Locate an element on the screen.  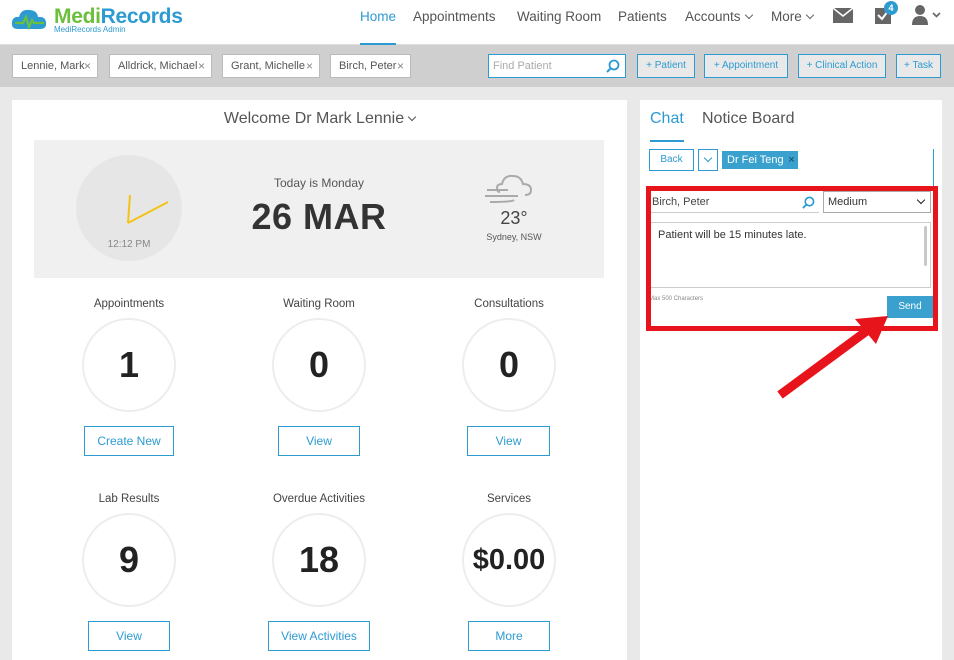
nav-accounts: Accounts is located at coordinates (719, 22).